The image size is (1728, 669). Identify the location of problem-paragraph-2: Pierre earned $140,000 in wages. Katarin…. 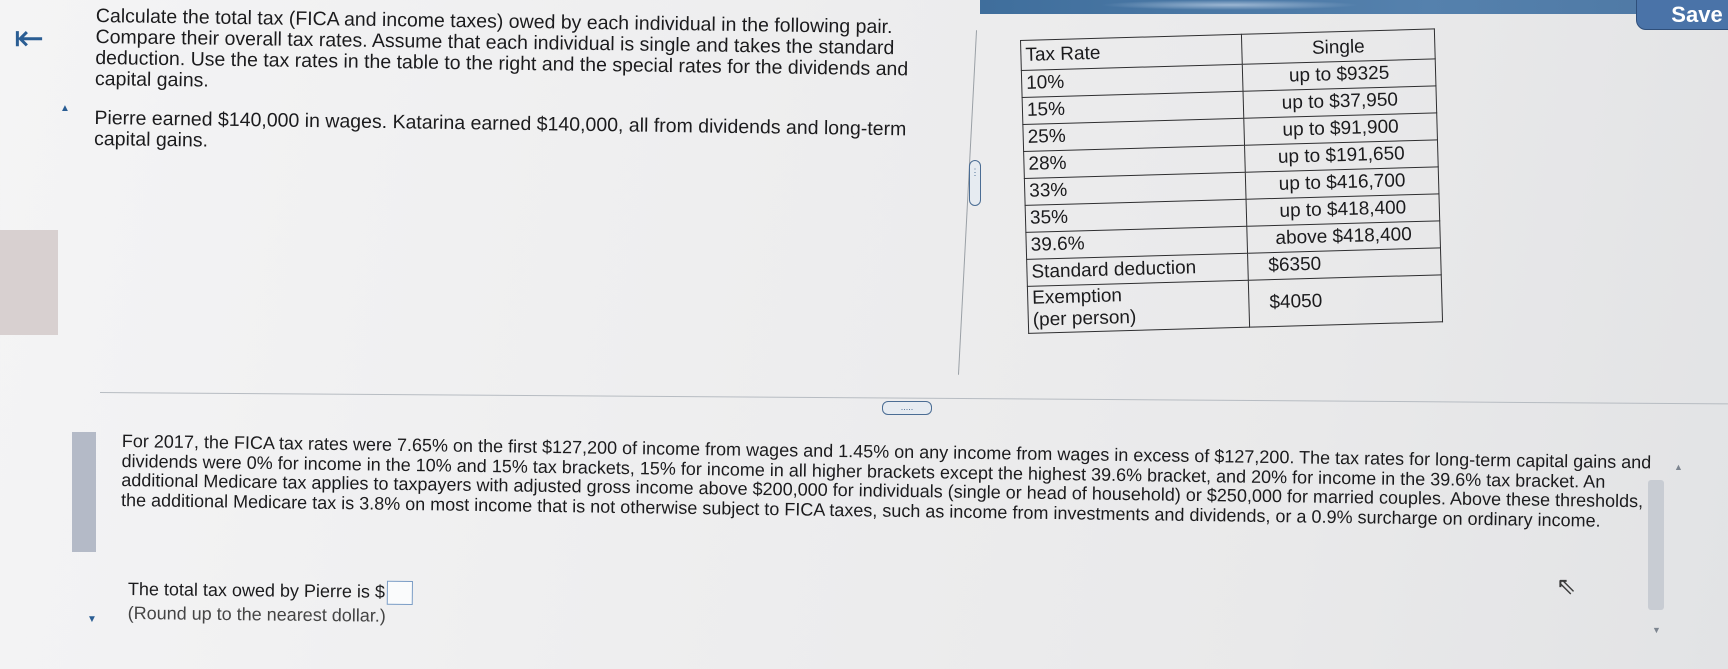
(500, 129).